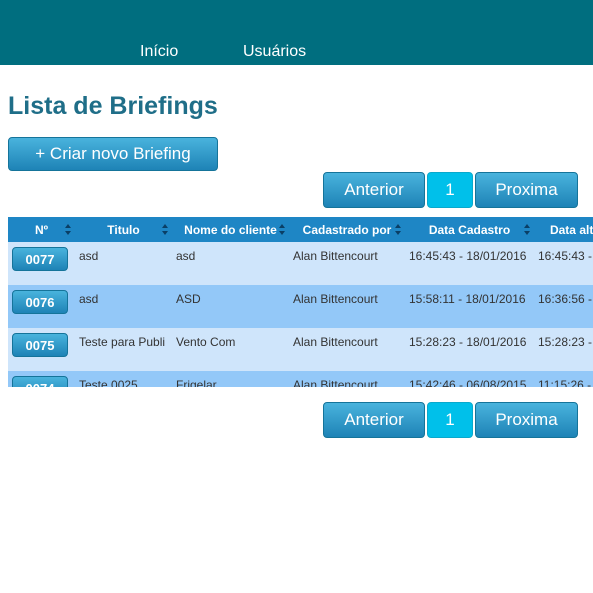 This screenshot has width=593, height=593. Describe the element at coordinates (40, 259) in the screenshot. I see `briefing-id-button: 0077` at that location.